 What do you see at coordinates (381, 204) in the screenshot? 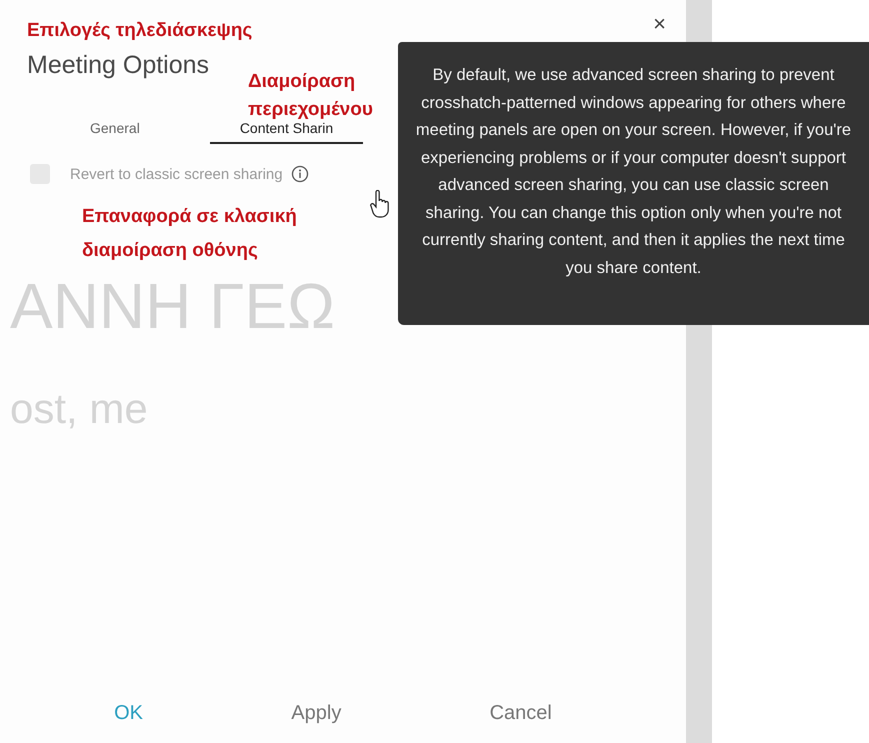
I see `hand-cursor-icon` at bounding box center [381, 204].